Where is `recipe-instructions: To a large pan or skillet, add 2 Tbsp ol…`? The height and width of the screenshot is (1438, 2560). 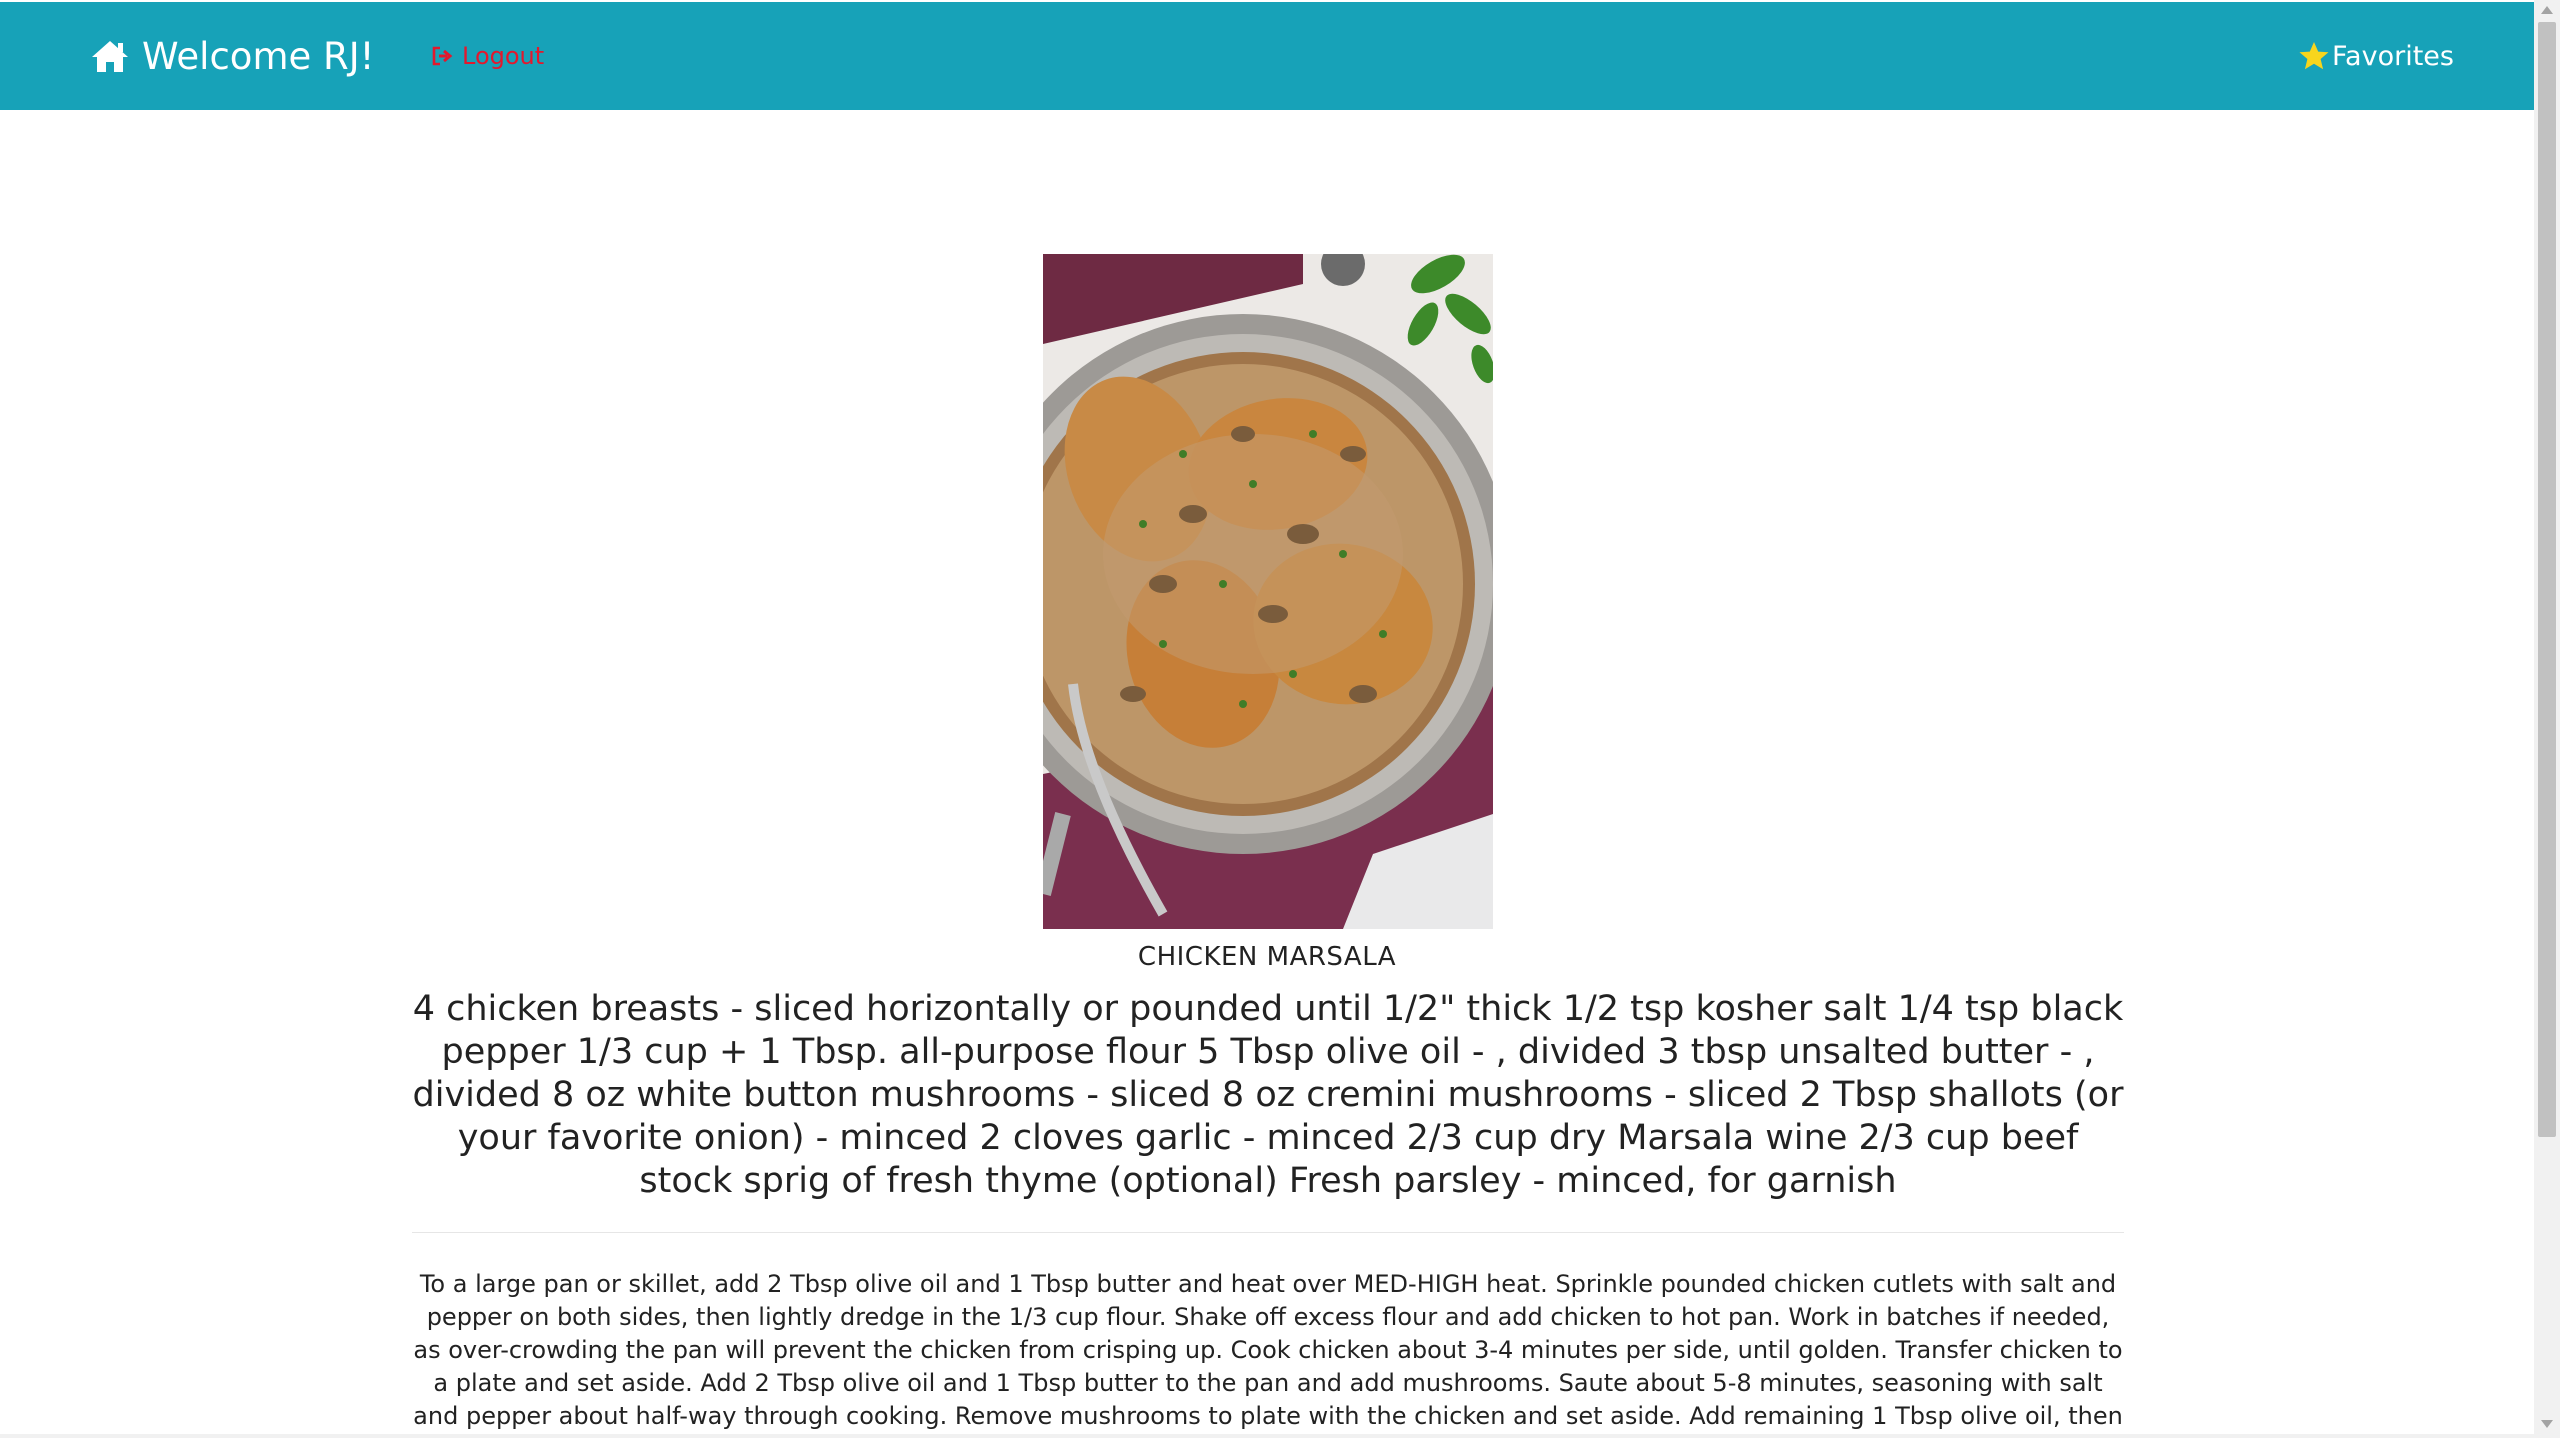 recipe-instructions: To a large pan or skillet, add 2 Tbsp ol… is located at coordinates (1268, 1354).